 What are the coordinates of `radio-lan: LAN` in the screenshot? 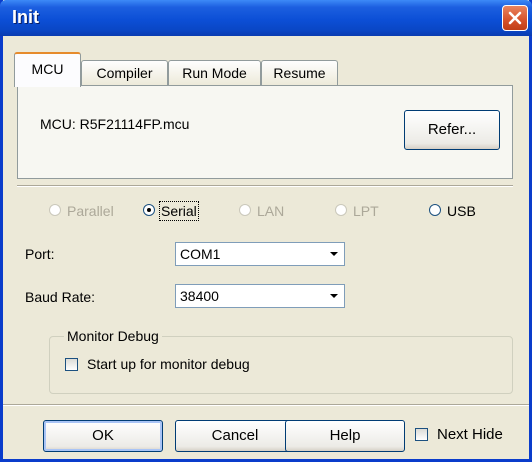 It's located at (269, 212).